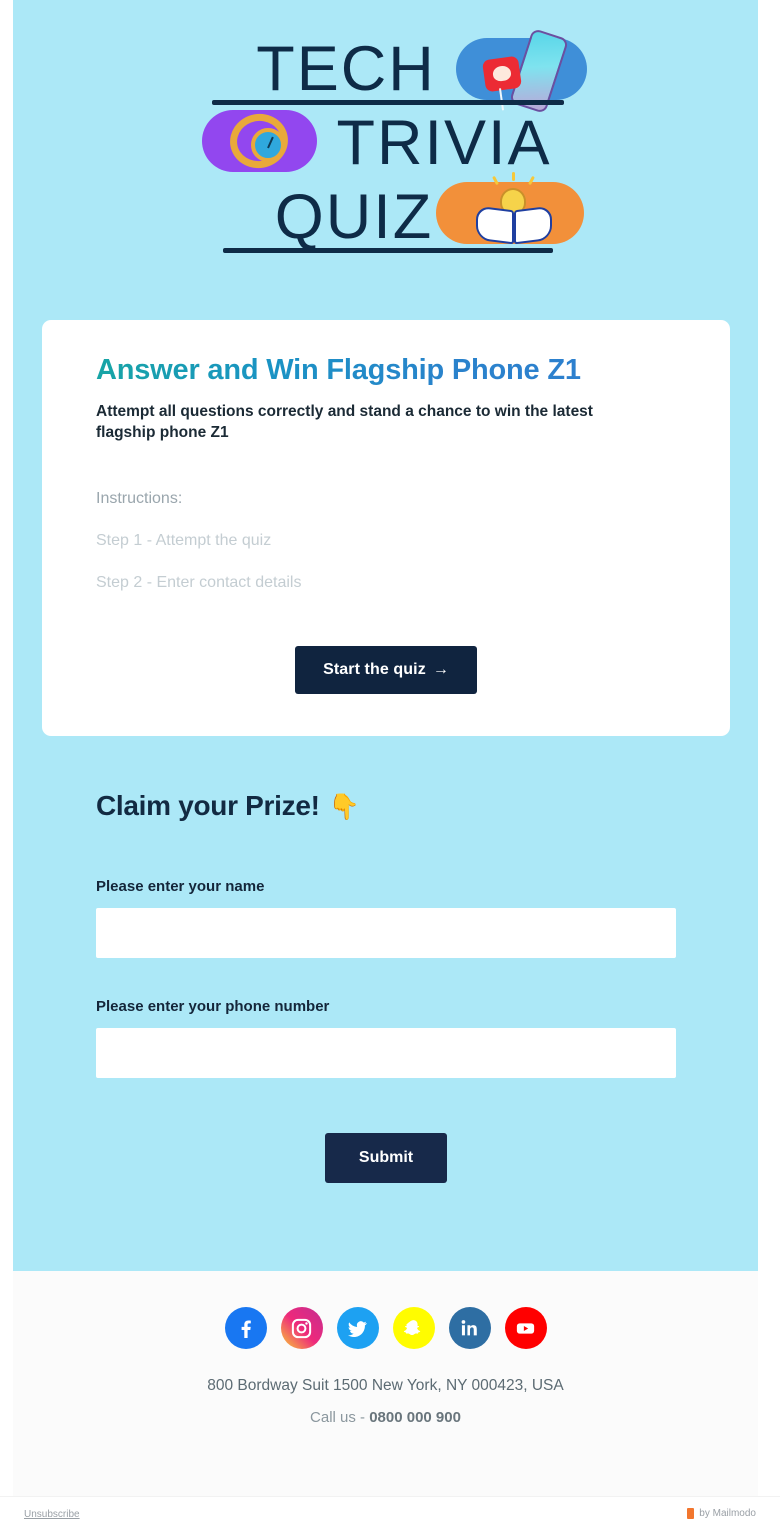  I want to click on phone-field-label: Please enter your phone number, so click(213, 1006).